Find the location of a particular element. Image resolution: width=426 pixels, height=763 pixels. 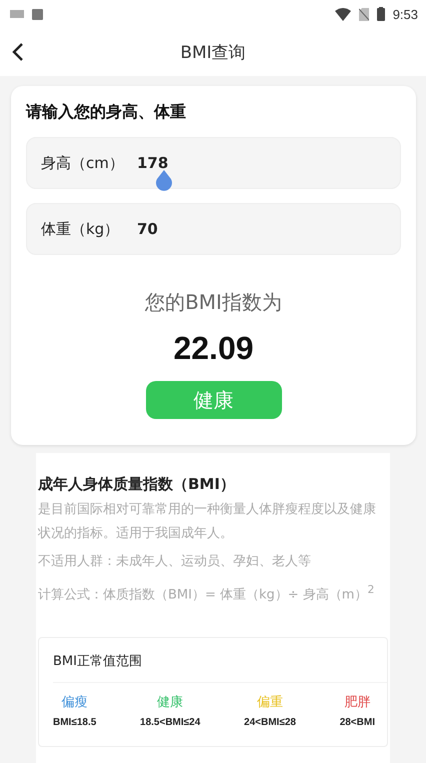

category-label: 肥胖 is located at coordinates (357, 703).